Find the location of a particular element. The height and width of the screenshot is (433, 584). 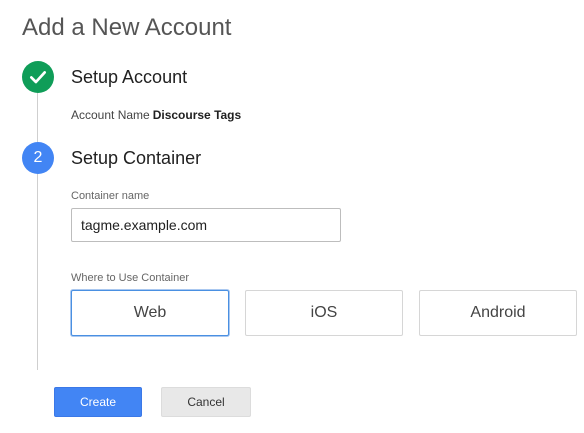

platform-android-button: Android is located at coordinates (498, 313).